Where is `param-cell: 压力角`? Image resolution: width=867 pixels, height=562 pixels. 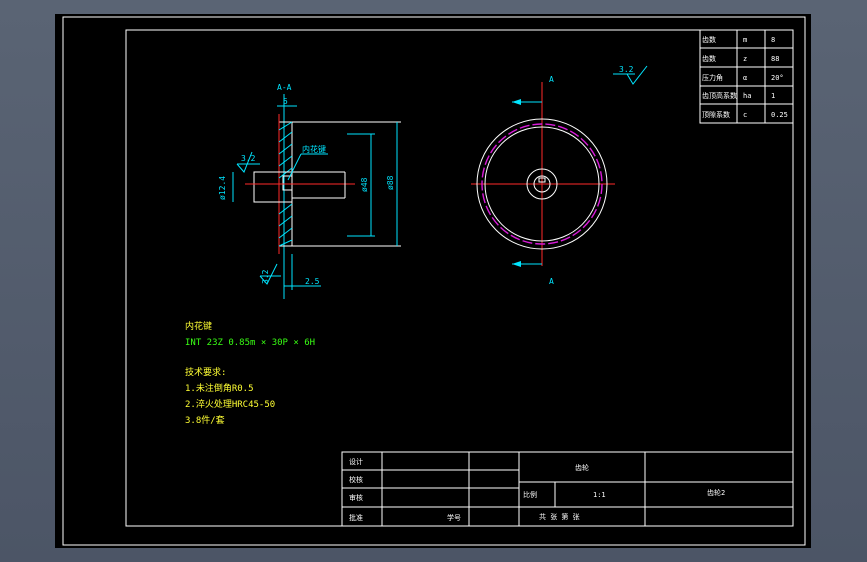 param-cell: 压力角 is located at coordinates (712, 77).